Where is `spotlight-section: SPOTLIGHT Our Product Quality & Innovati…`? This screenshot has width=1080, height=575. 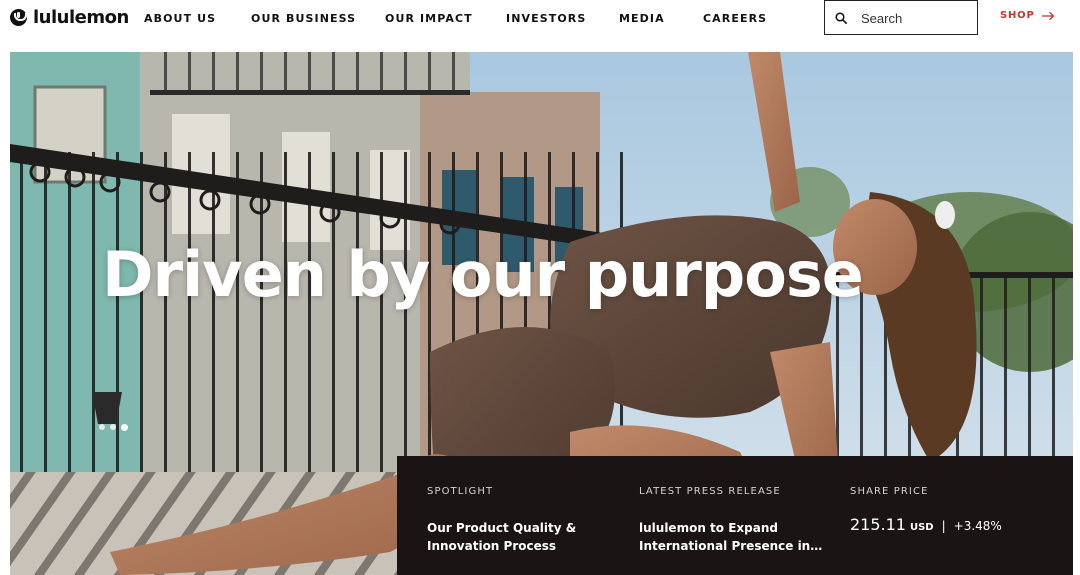 spotlight-section: SPOTLIGHT Our Product Quality & Innovati… is located at coordinates (501, 520).